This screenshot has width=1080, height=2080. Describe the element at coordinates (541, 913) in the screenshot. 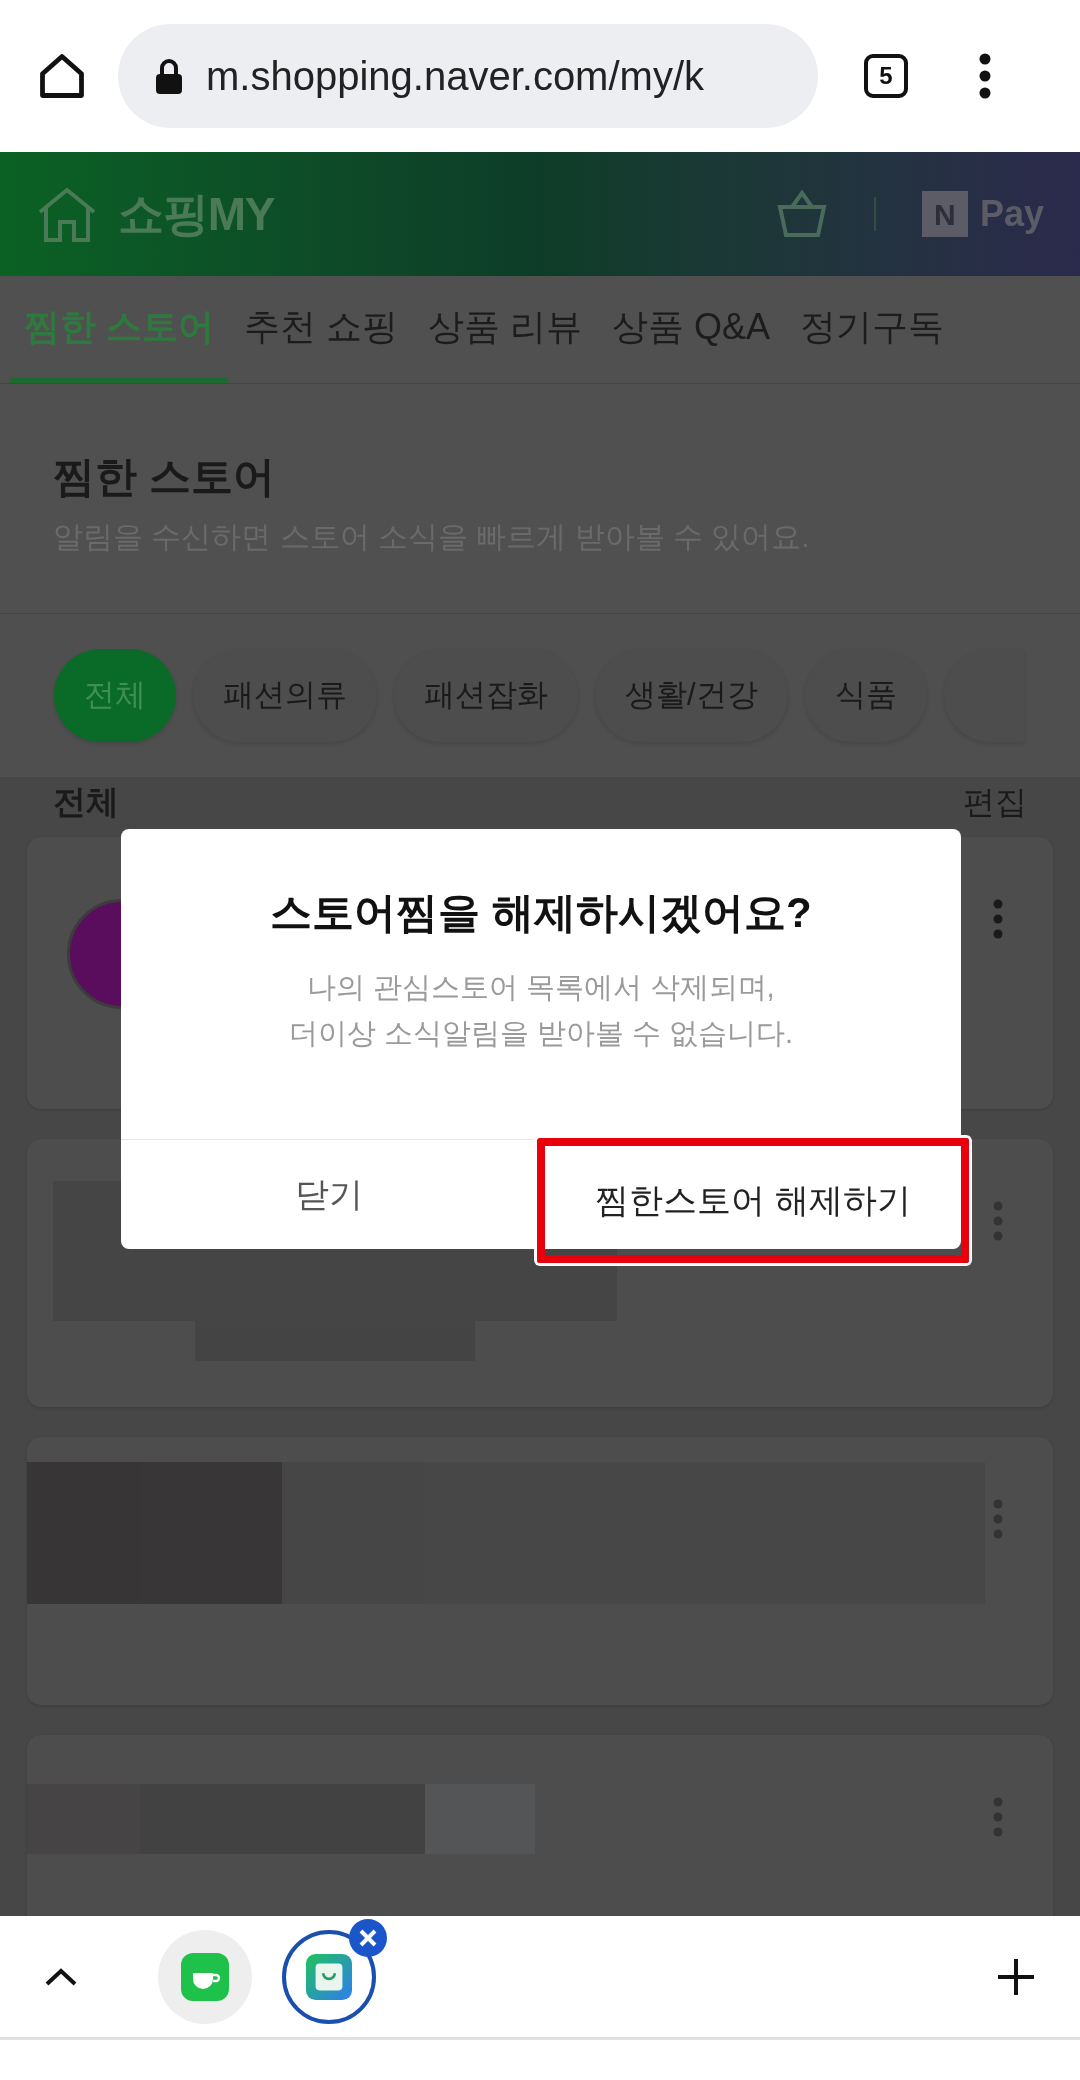

I see `dialog-title: 스토어찜을 해제하시겠어요?` at that location.